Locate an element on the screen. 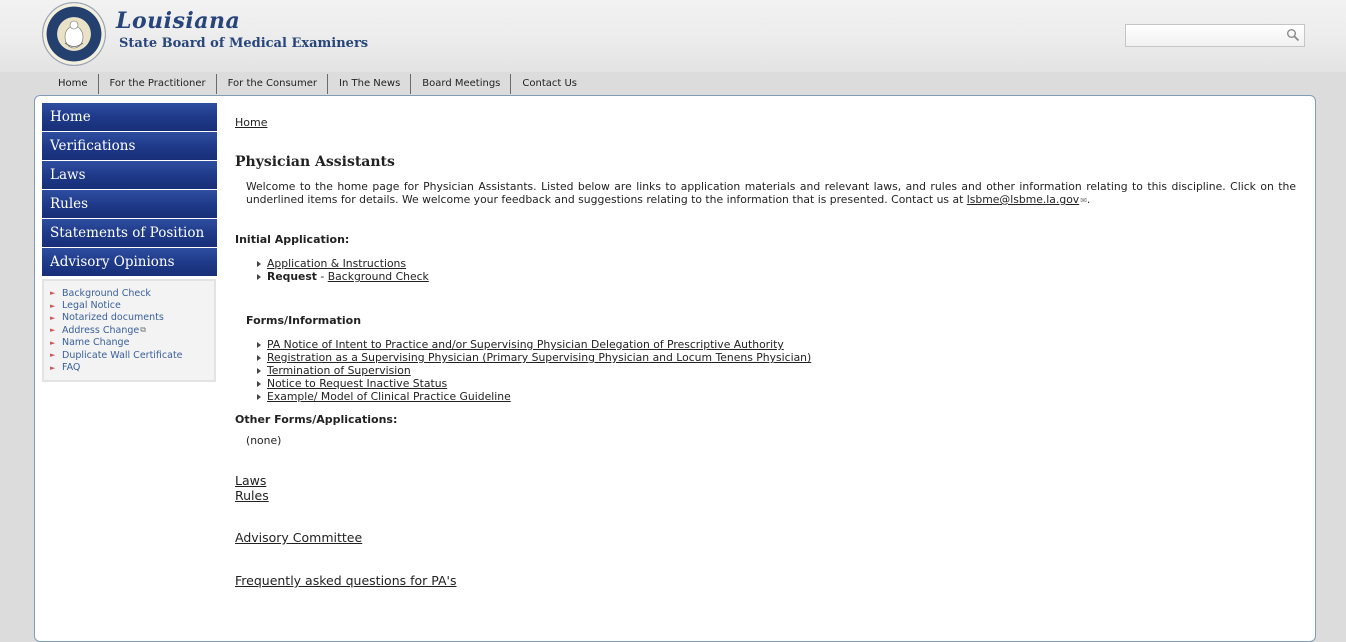  topnav-for-the-practitioner: For the Practitioner is located at coordinates (158, 83).